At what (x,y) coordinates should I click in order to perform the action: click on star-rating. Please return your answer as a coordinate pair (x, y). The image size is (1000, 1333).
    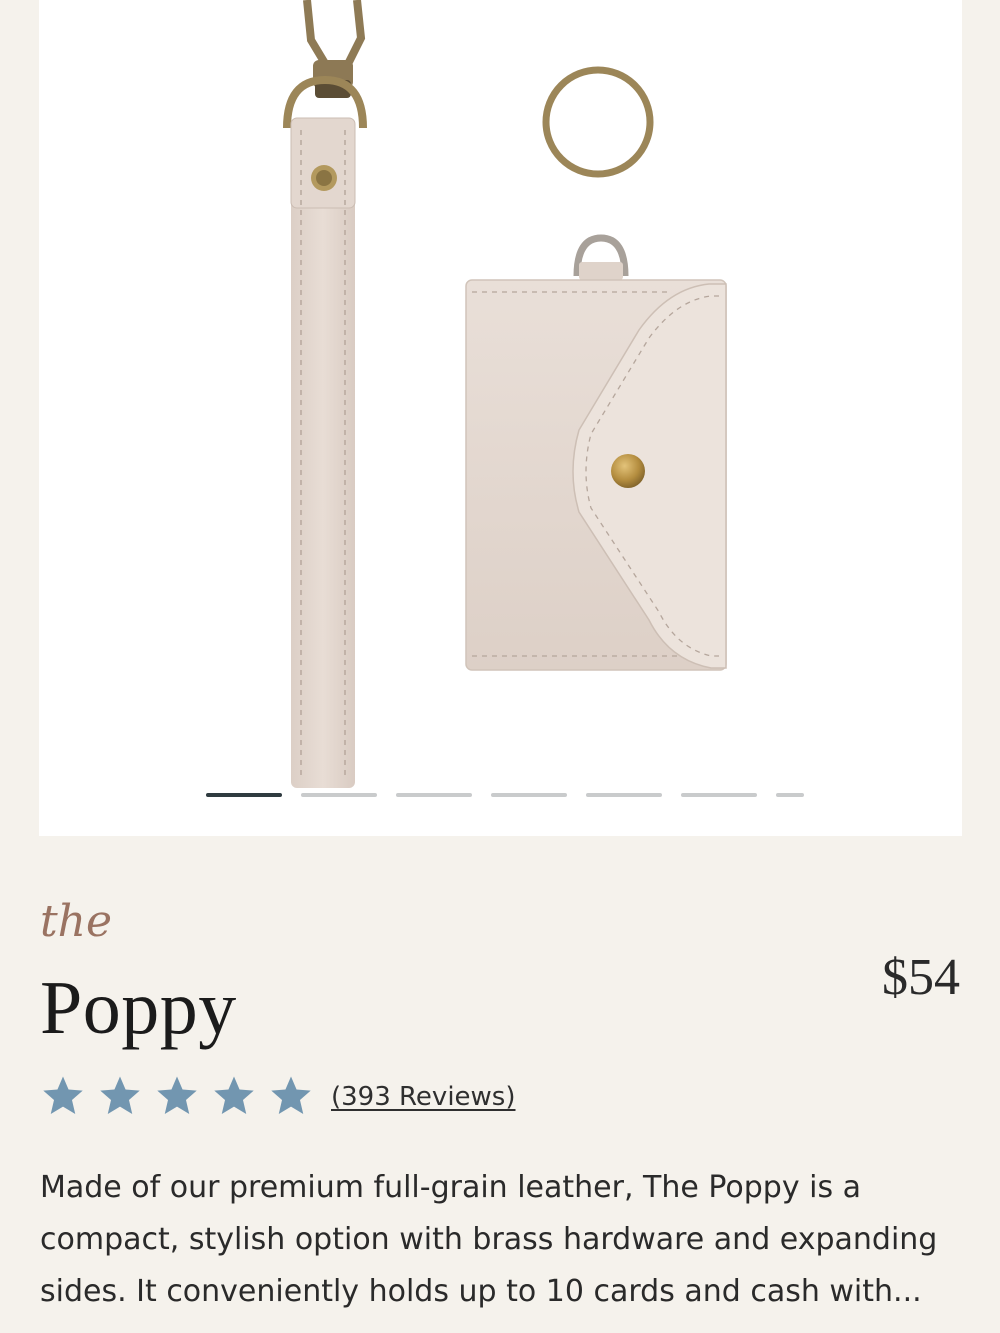
    Looking at the image, I should click on (182, 1097).